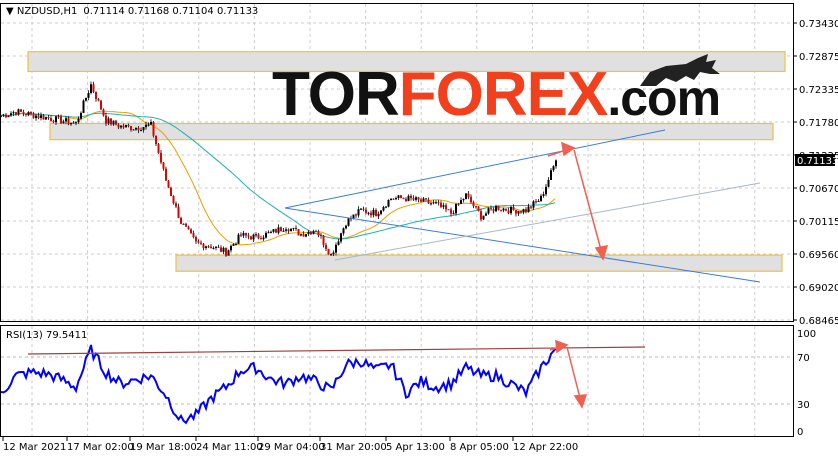 The height and width of the screenshot is (458, 838). I want to click on support-resistance-zone, so click(479, 263).